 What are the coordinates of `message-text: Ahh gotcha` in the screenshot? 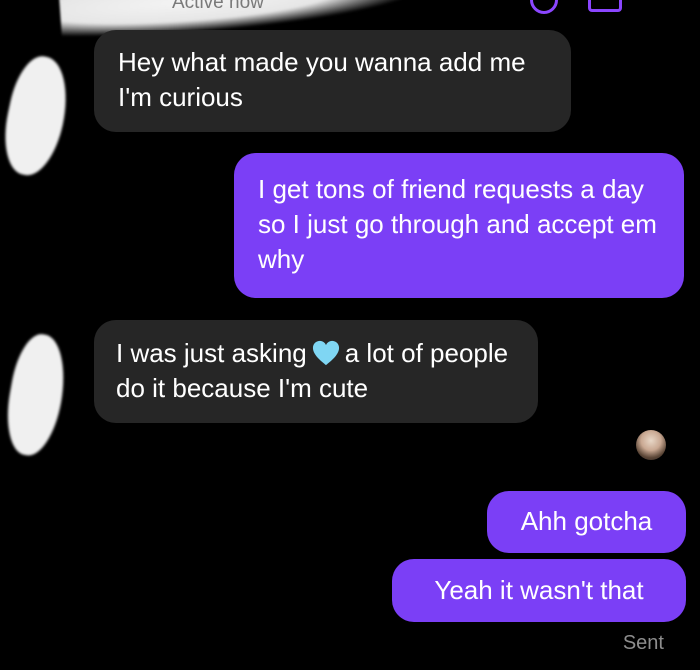 It's located at (586, 521).